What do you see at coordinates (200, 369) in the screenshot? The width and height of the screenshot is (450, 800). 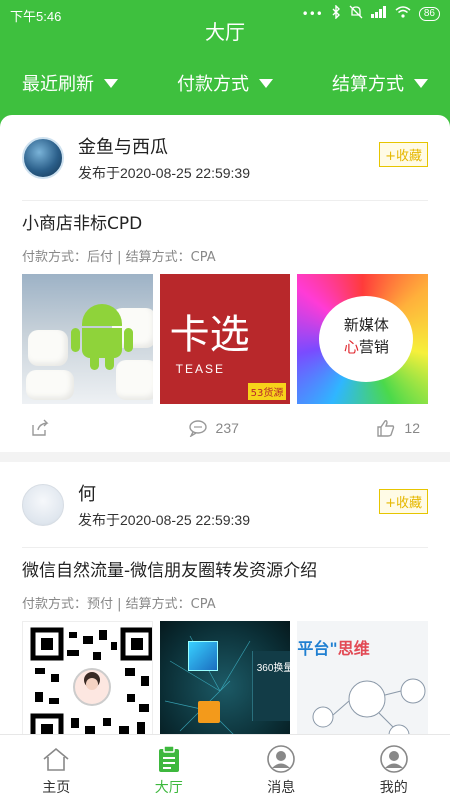 I see `thumb-text: TEASE` at bounding box center [200, 369].